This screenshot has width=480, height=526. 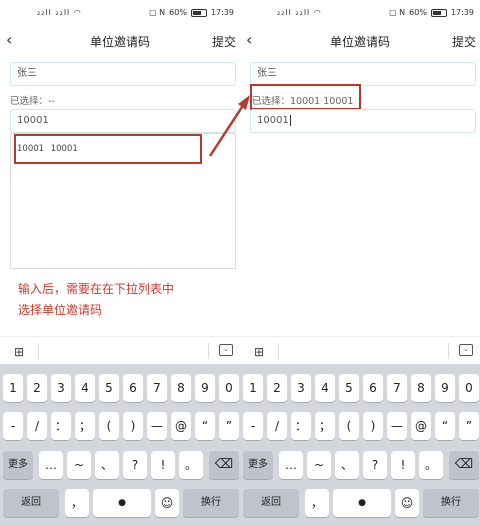 I want to click on signal-icons: ₂₂ll ₂₂ll ◠, so click(x=299, y=12).